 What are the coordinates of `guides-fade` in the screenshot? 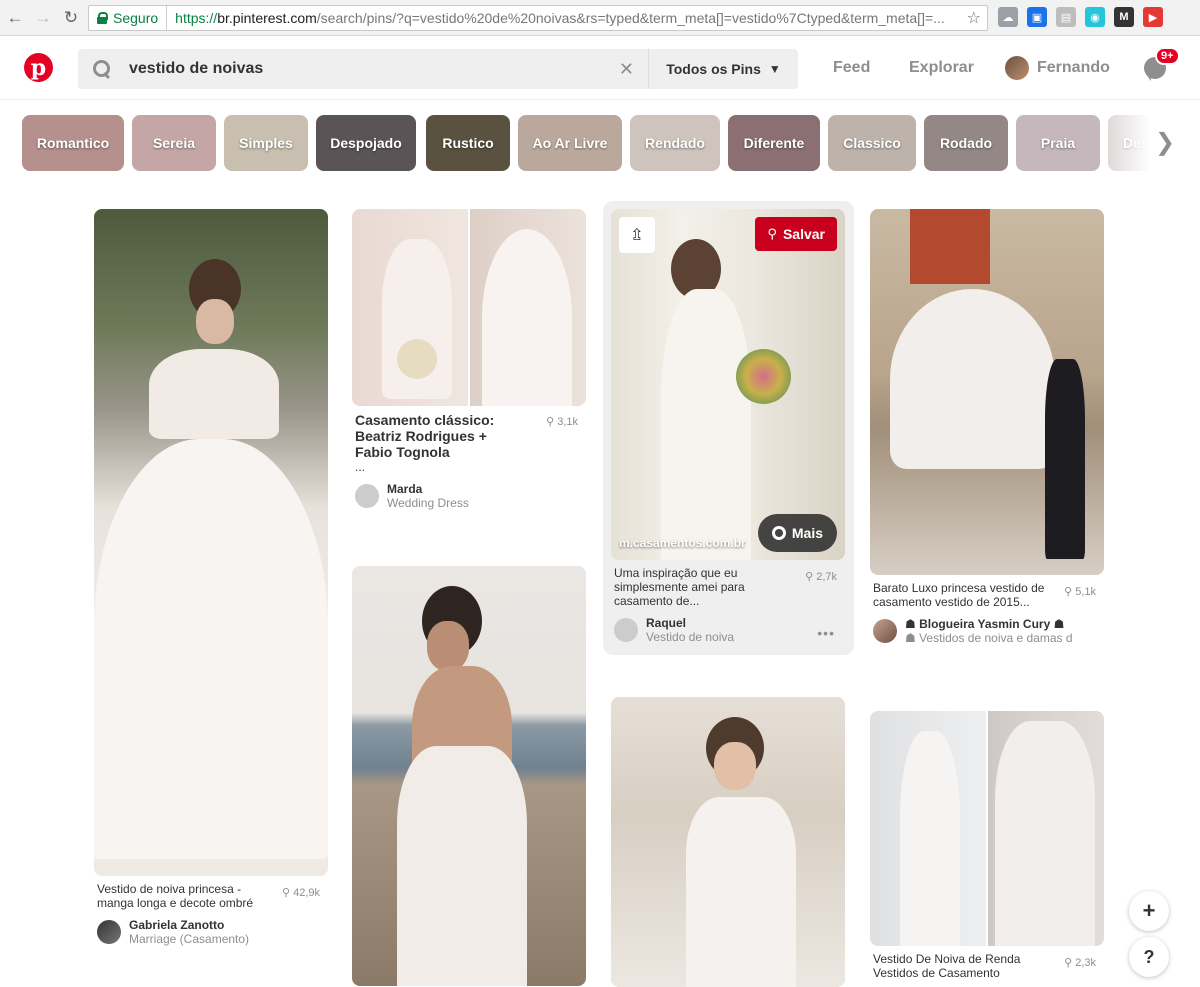 It's located at (1125, 143).